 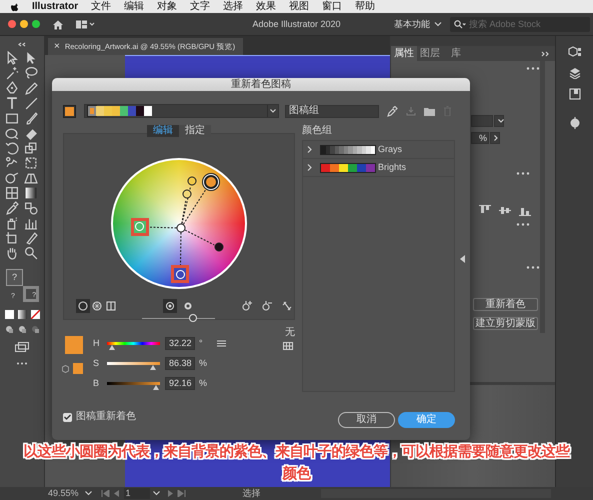 I want to click on magnifier-icon, so click(x=31, y=253).